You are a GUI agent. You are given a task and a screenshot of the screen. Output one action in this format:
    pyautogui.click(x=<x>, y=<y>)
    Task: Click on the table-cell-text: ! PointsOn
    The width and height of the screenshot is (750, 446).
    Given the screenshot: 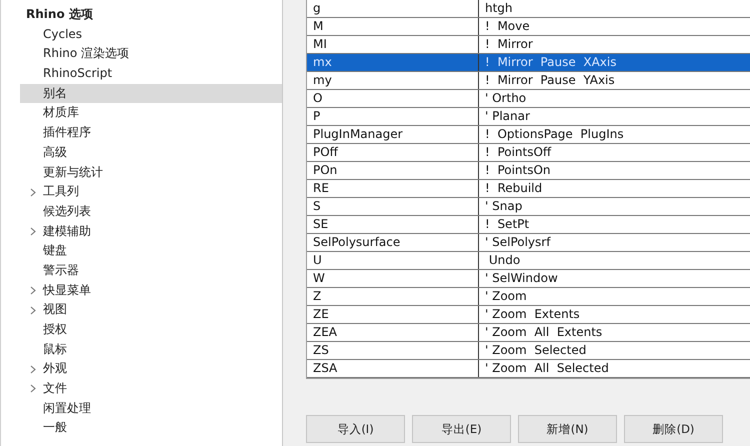 What is the action you would take?
    pyautogui.click(x=518, y=170)
    